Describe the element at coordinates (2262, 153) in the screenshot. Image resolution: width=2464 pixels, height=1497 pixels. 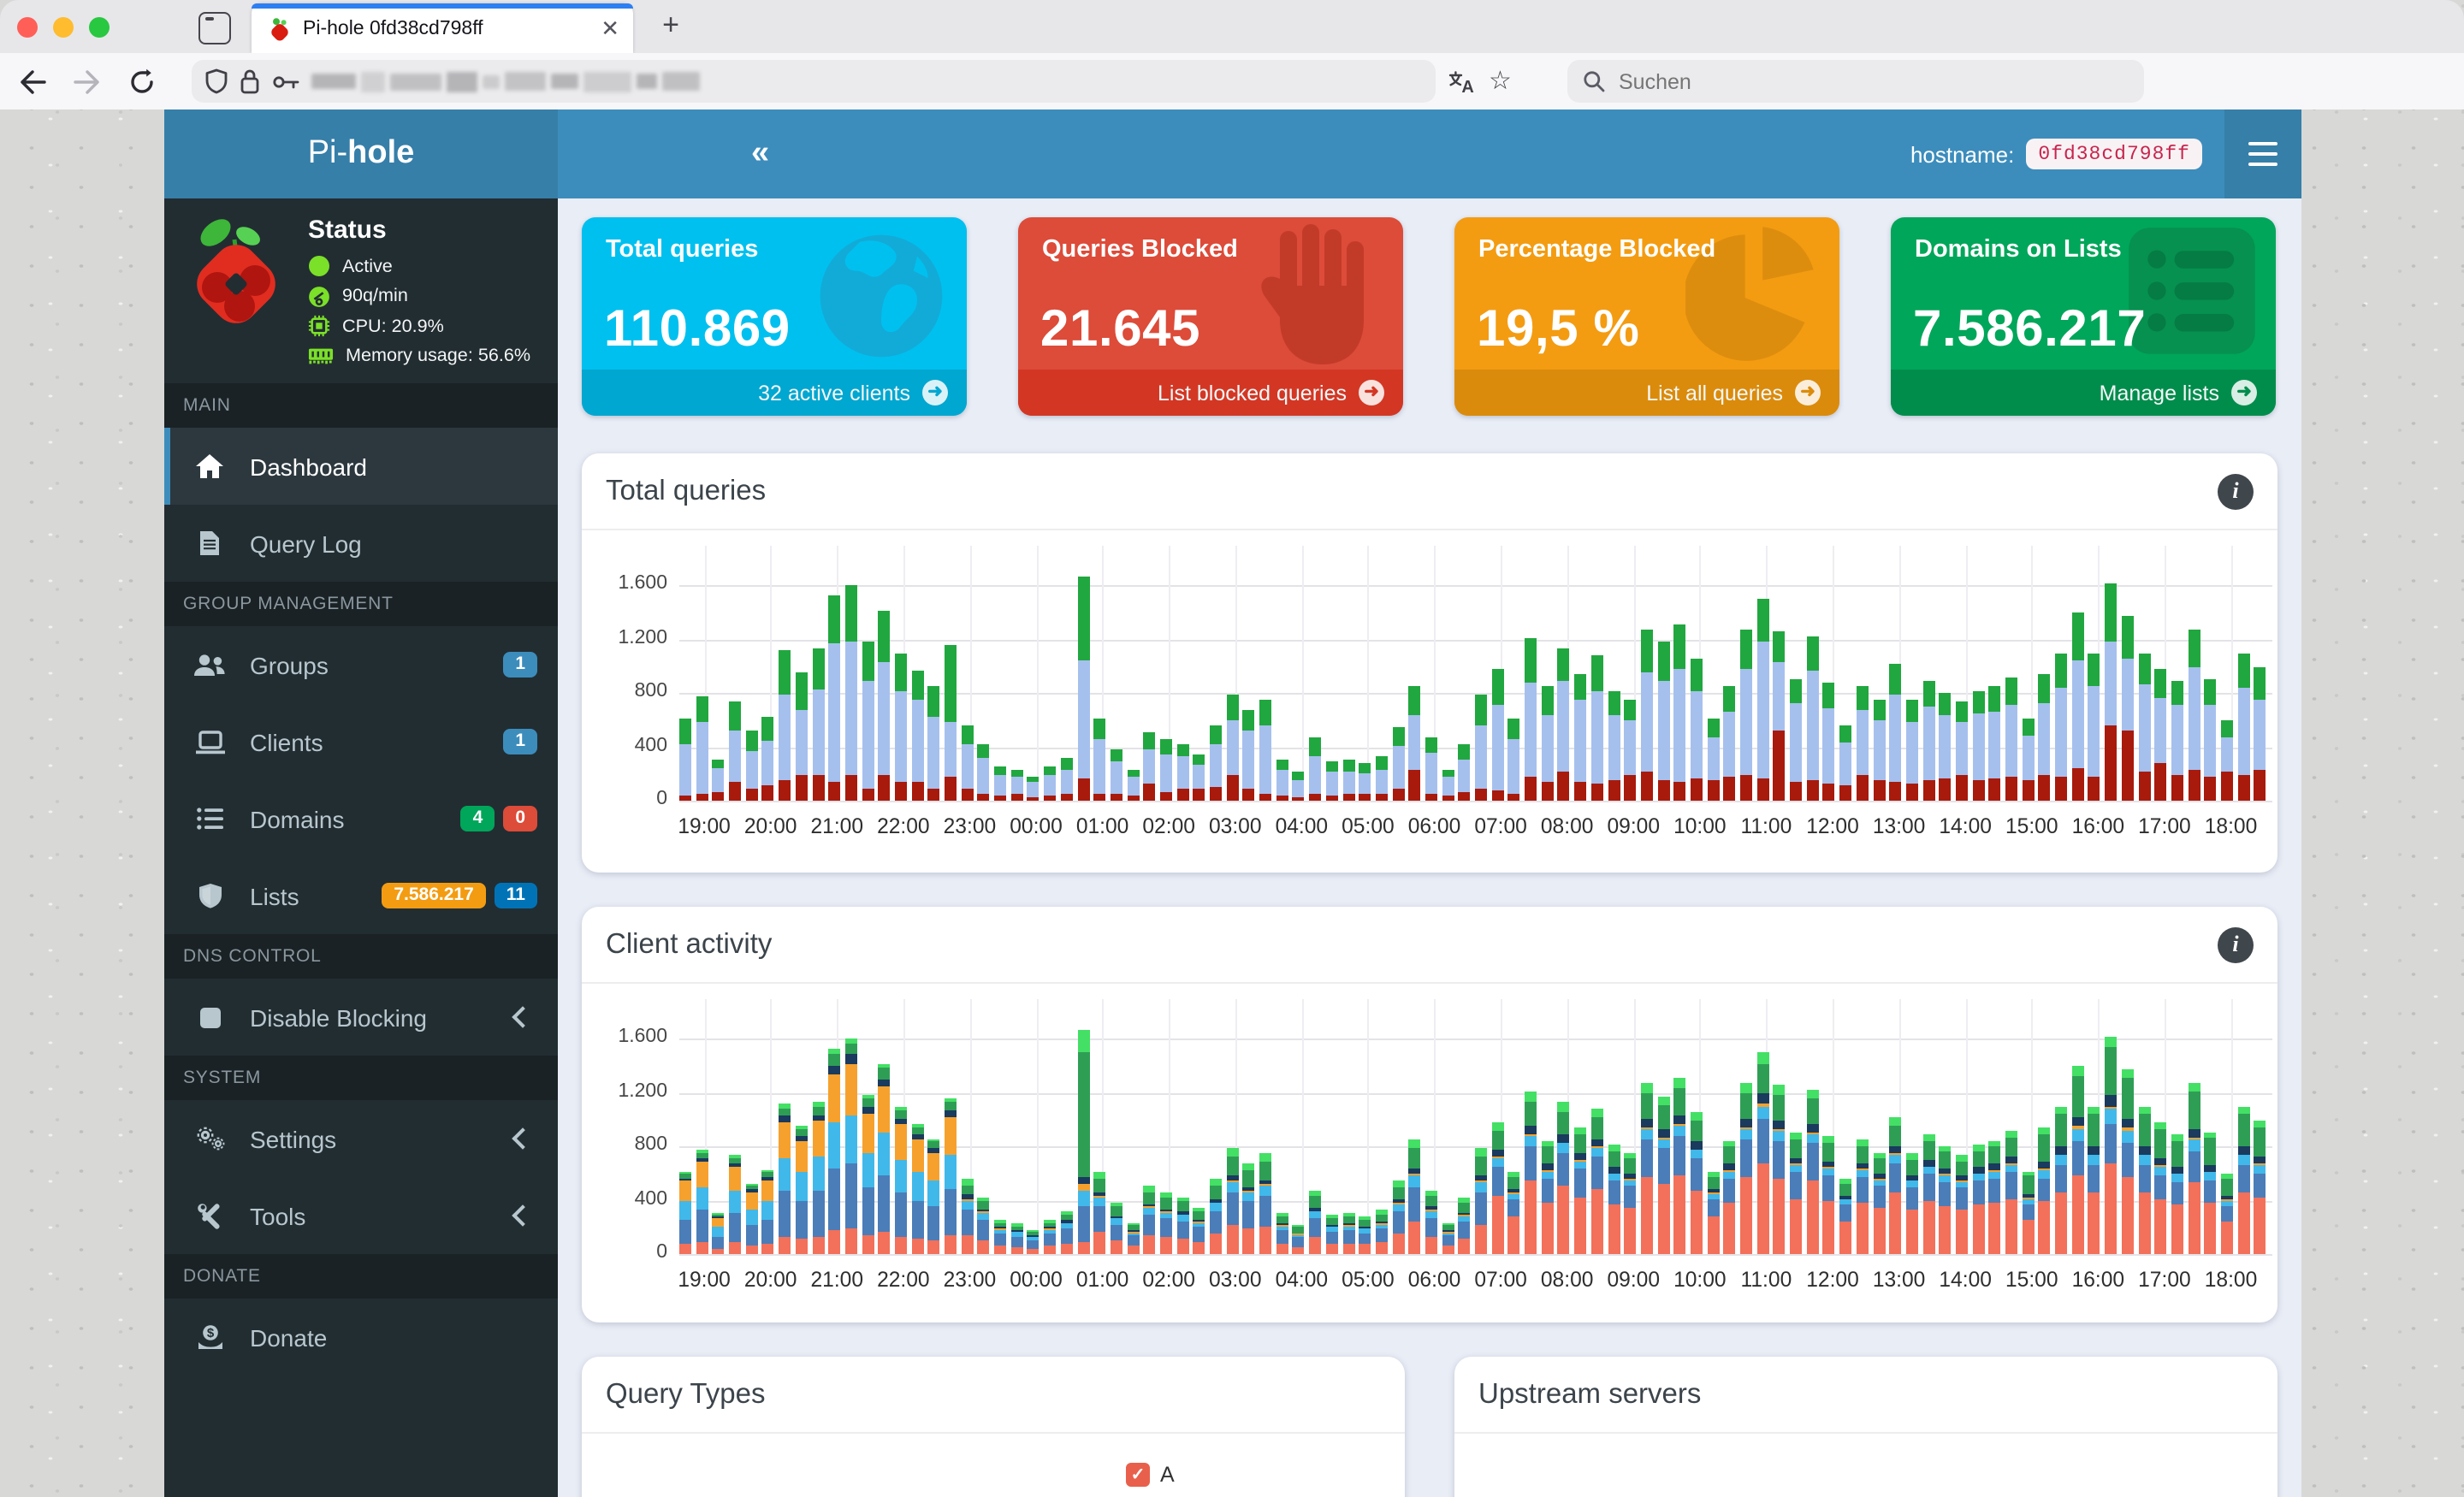
I see `app-menu-icon` at that location.